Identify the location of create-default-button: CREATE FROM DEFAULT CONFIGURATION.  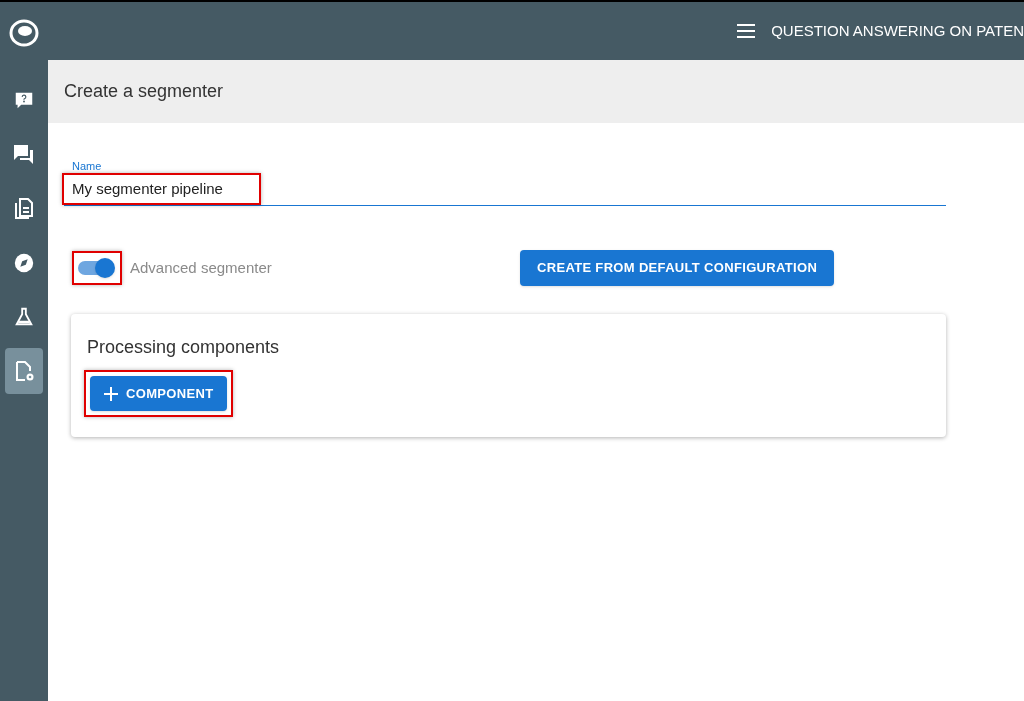
(677, 268).